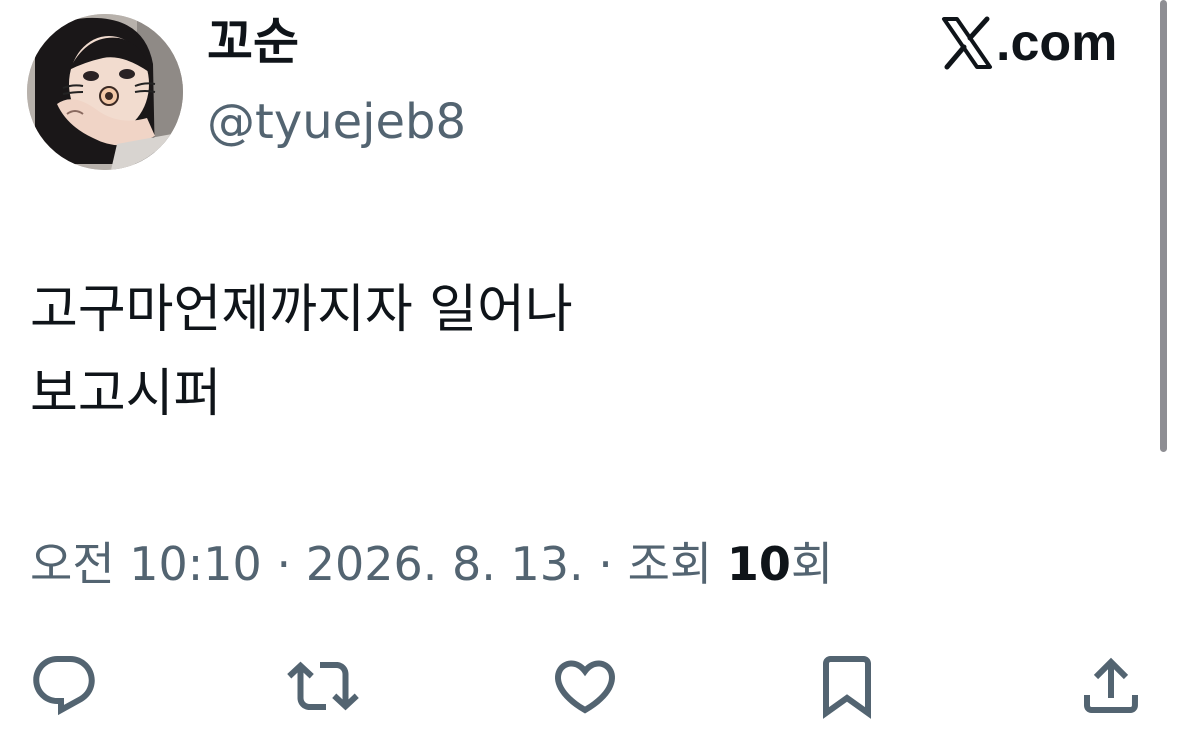 This screenshot has width=1179, height=743. I want to click on repost-button, so click(323, 686).